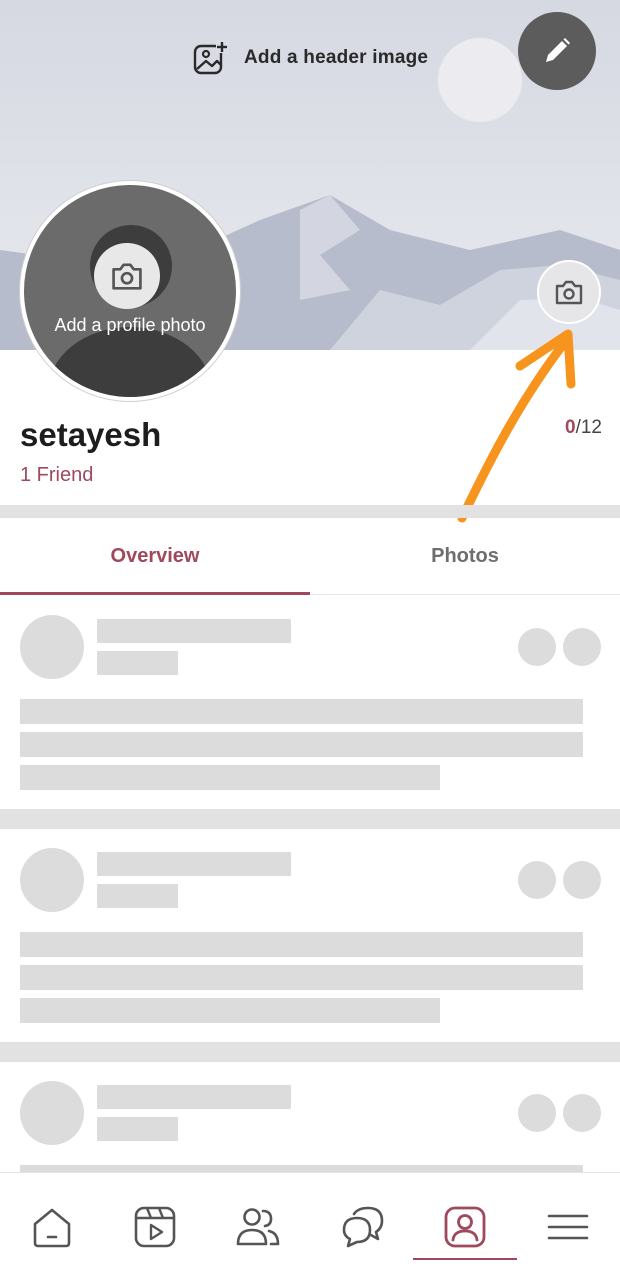 This screenshot has width=620, height=1280. I want to click on nav-profile, so click(465, 1226).